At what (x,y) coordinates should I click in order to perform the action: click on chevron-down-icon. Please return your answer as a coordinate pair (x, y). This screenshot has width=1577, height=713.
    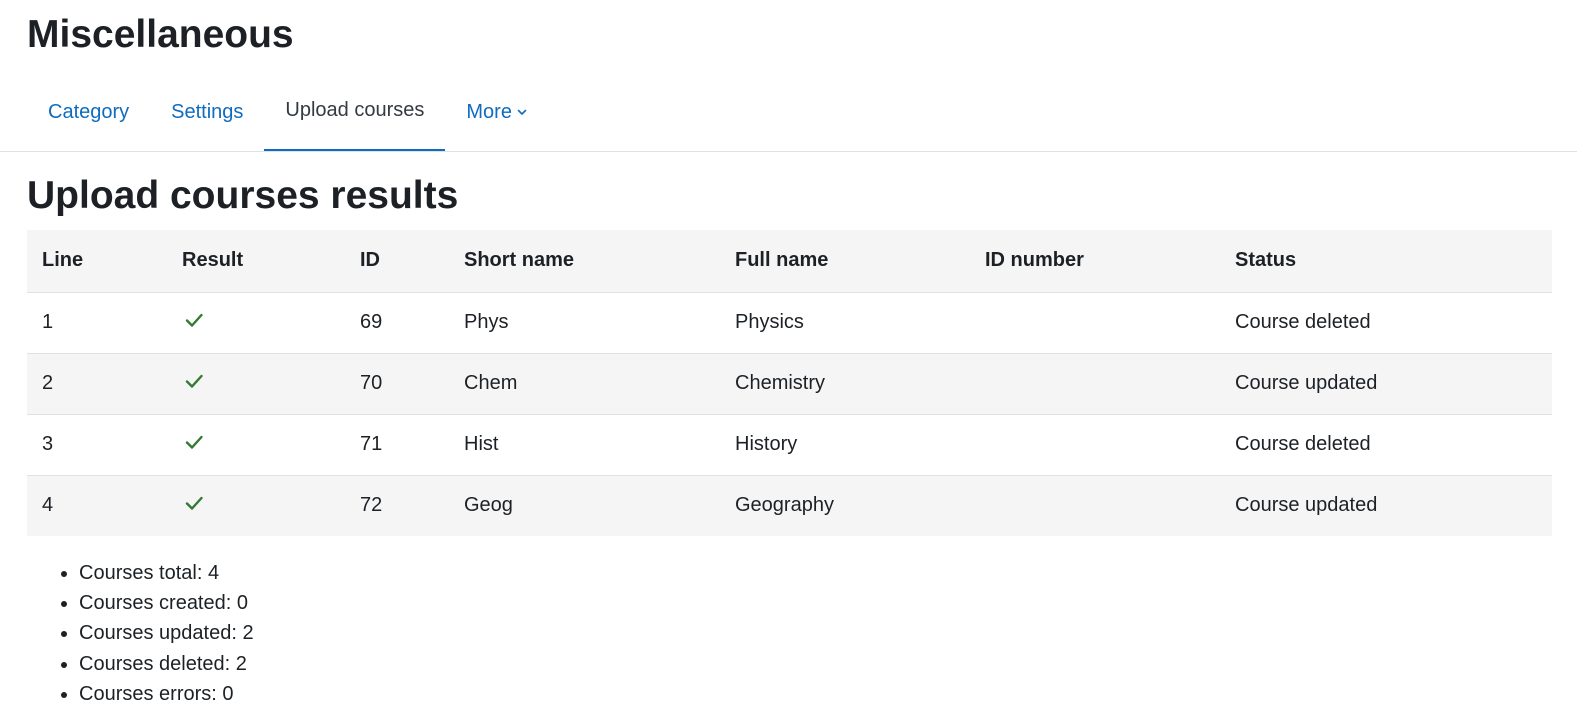
    Looking at the image, I should click on (522, 112).